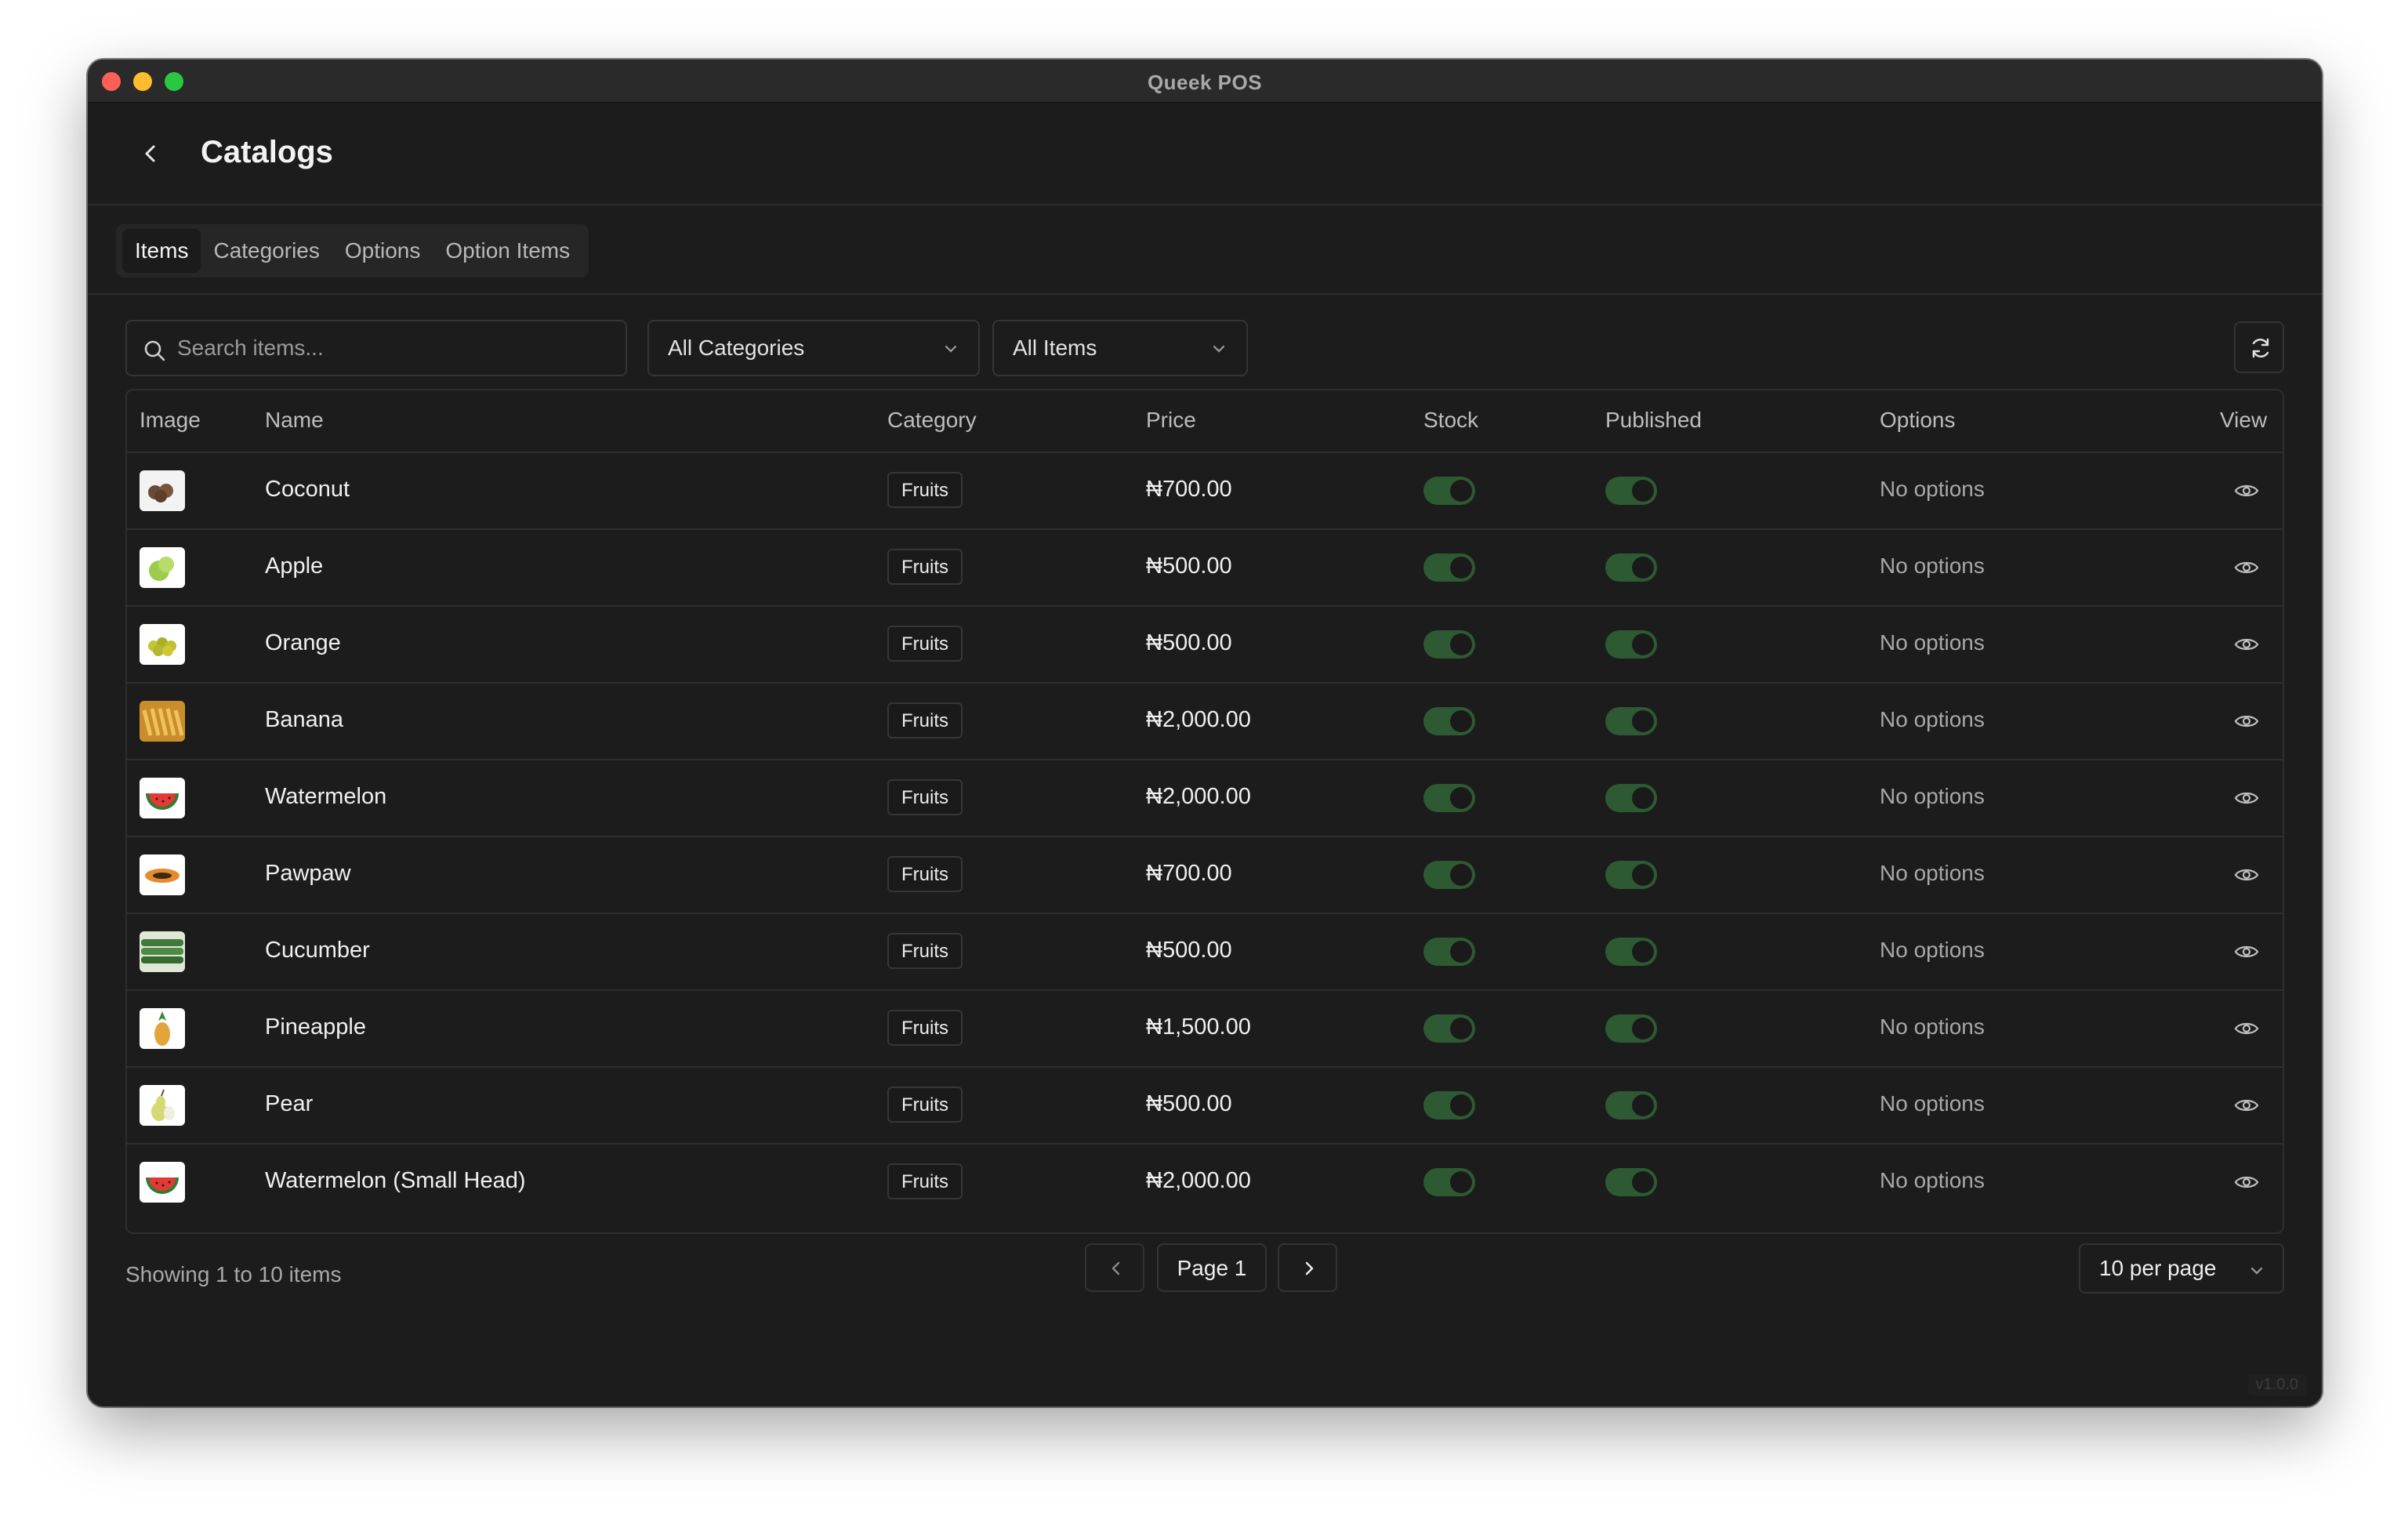  I want to click on refresh-button, so click(2259, 347).